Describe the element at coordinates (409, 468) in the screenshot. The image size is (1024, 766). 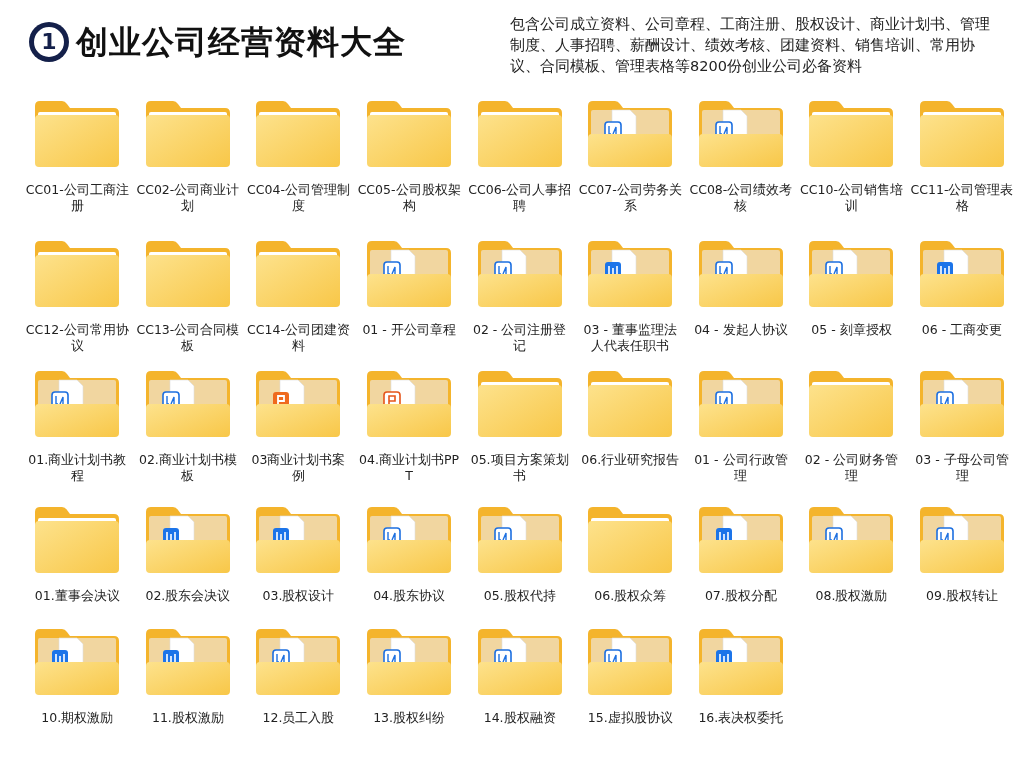
I see `folder-name: 04.商业计划书PPT` at that location.